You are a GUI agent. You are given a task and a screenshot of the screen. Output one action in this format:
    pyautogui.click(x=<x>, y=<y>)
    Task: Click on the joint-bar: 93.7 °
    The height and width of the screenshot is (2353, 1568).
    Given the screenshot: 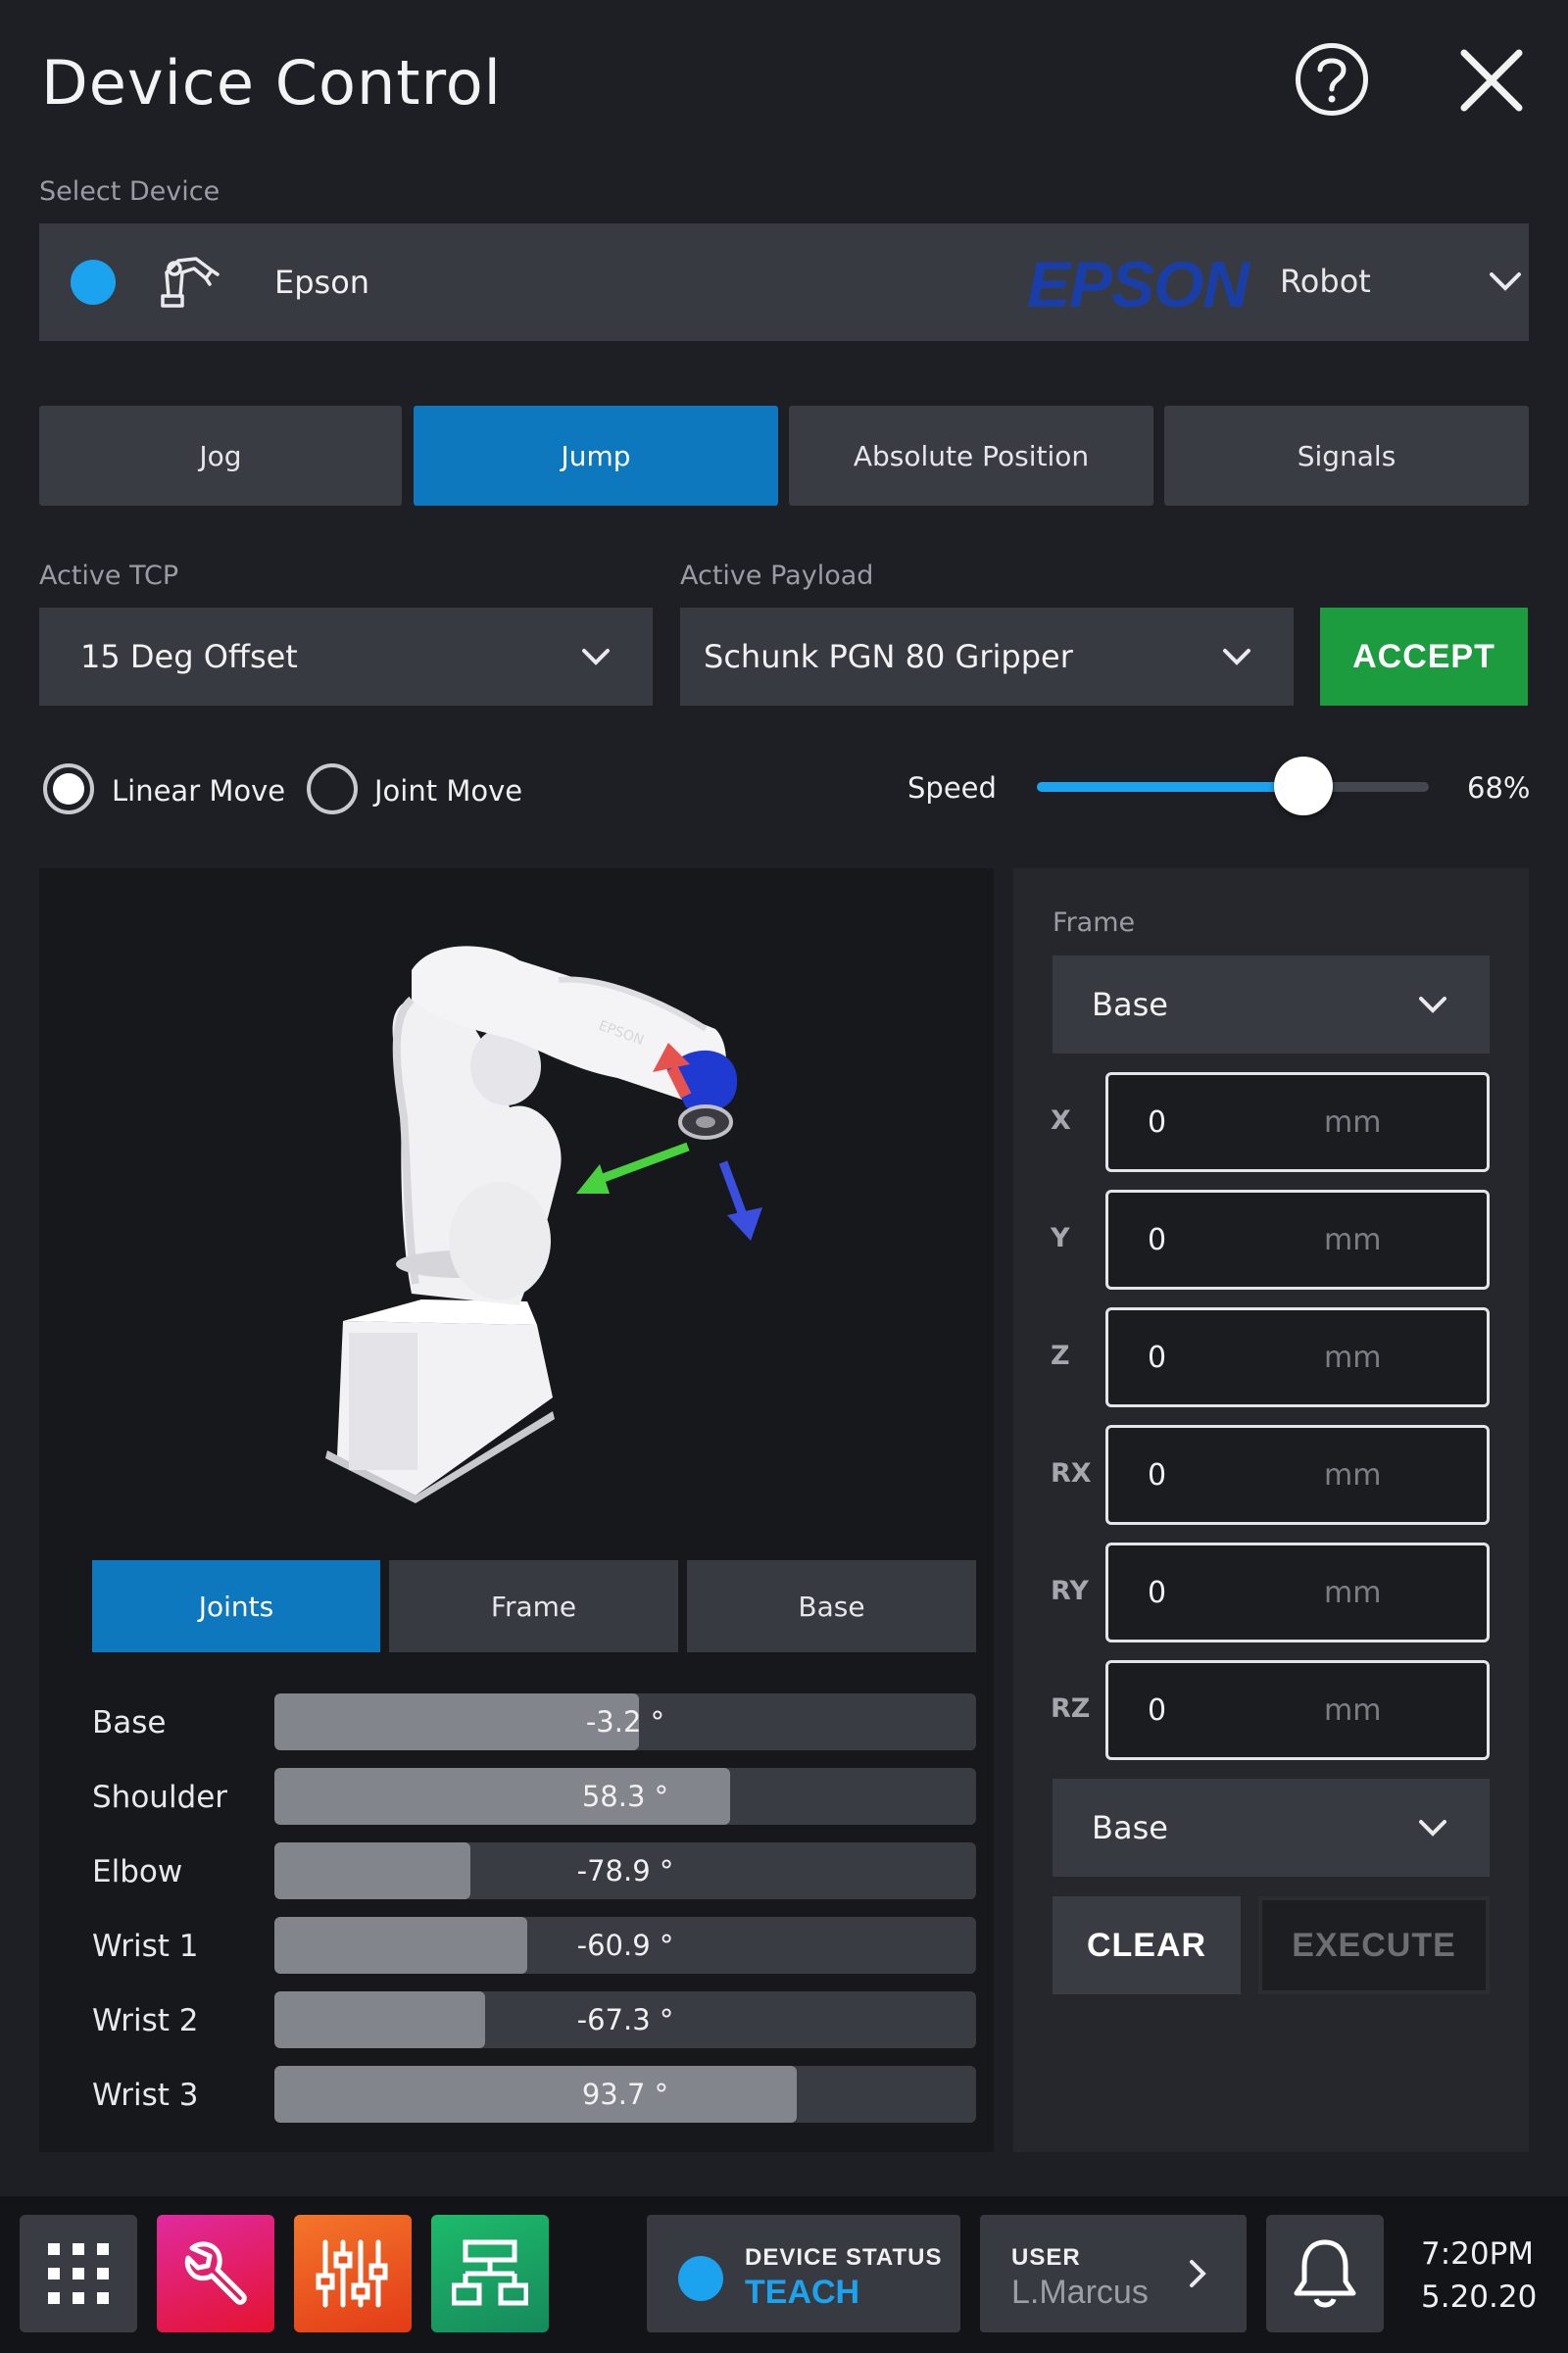 What is the action you would take?
    pyautogui.click(x=625, y=2094)
    